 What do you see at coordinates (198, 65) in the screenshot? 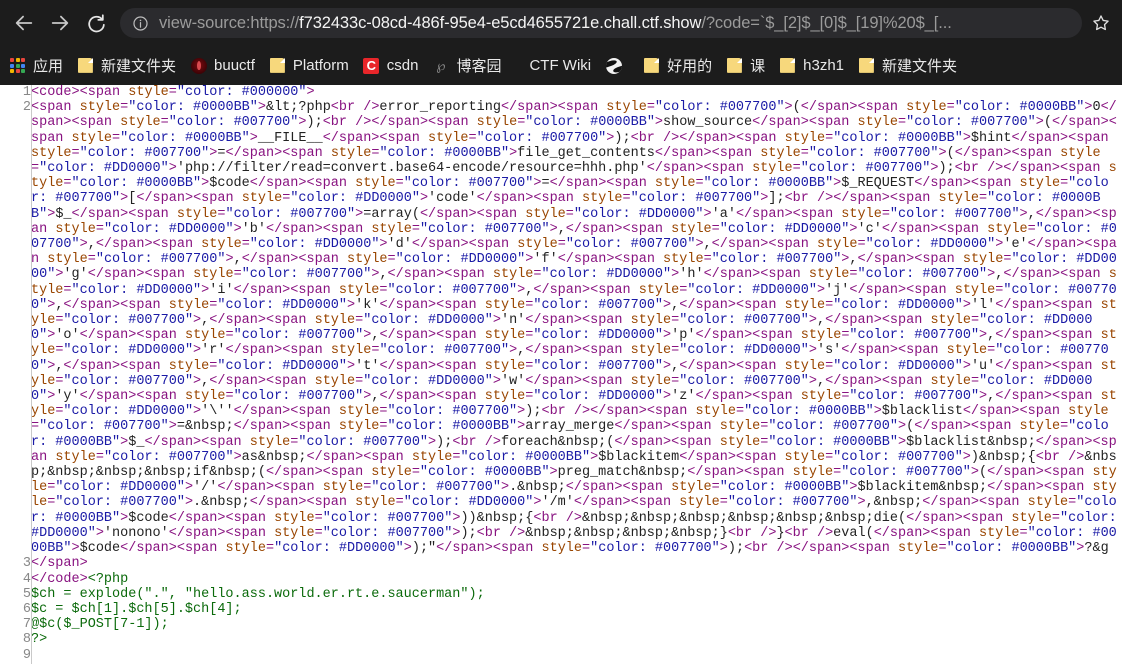
I see `buuctf-favicon-icon` at bounding box center [198, 65].